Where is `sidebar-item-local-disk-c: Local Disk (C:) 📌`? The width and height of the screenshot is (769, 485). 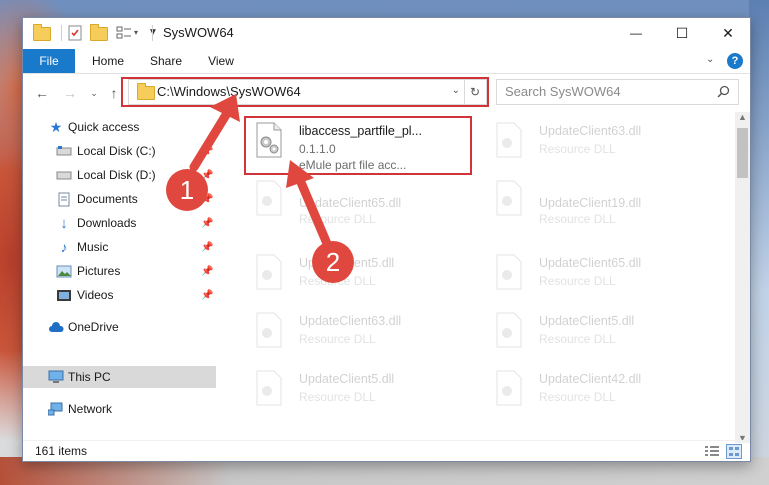 sidebar-item-local-disk-c: Local Disk (C:) 📌 is located at coordinates (119, 151).